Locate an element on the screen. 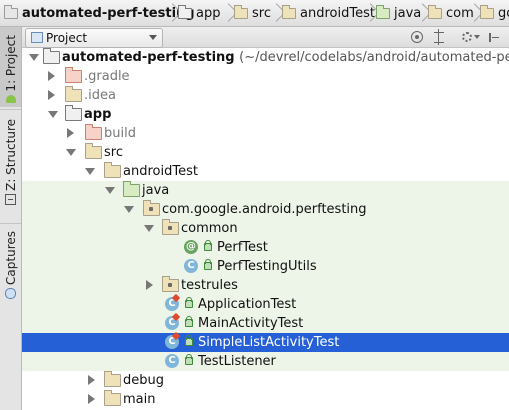 The height and width of the screenshot is (410, 509). breadcrumb-item-src: src is located at coordinates (252, 13).